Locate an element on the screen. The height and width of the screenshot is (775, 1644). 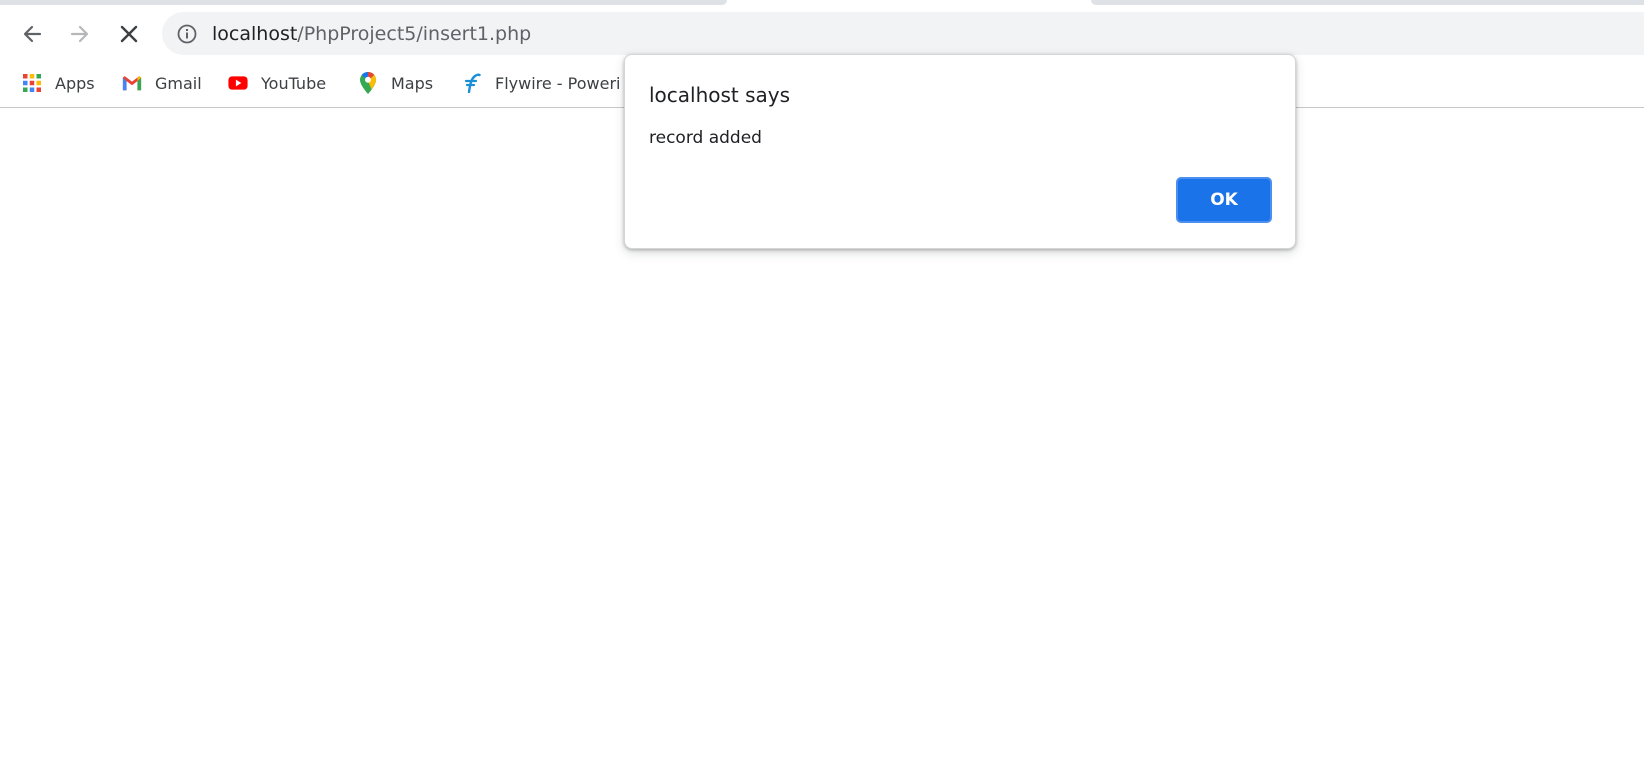
dialog-title: localhost says is located at coordinates (720, 95).